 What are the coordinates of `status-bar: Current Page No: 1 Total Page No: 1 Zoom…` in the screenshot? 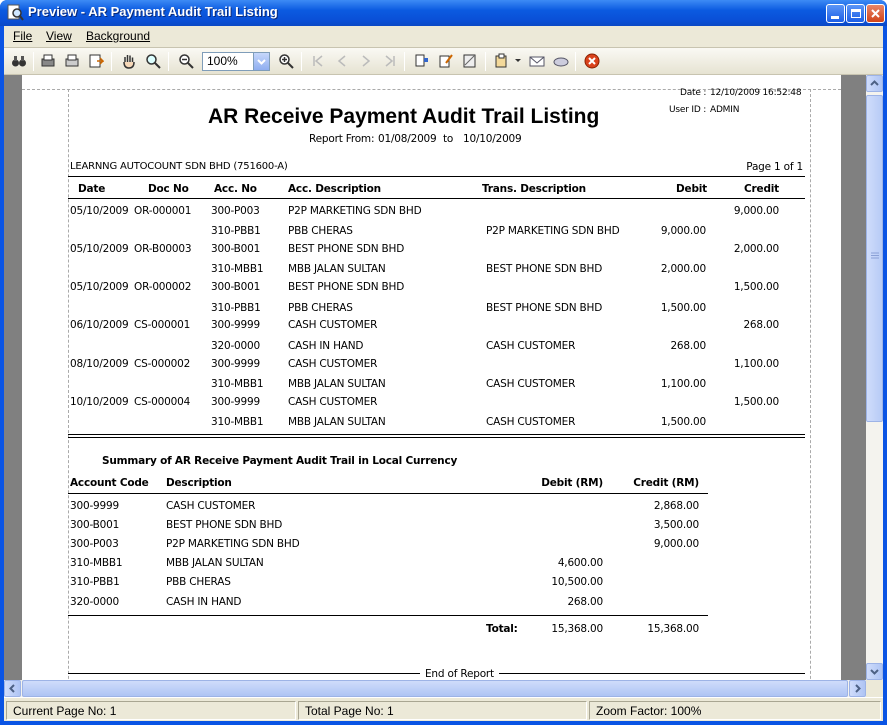 It's located at (443, 709).